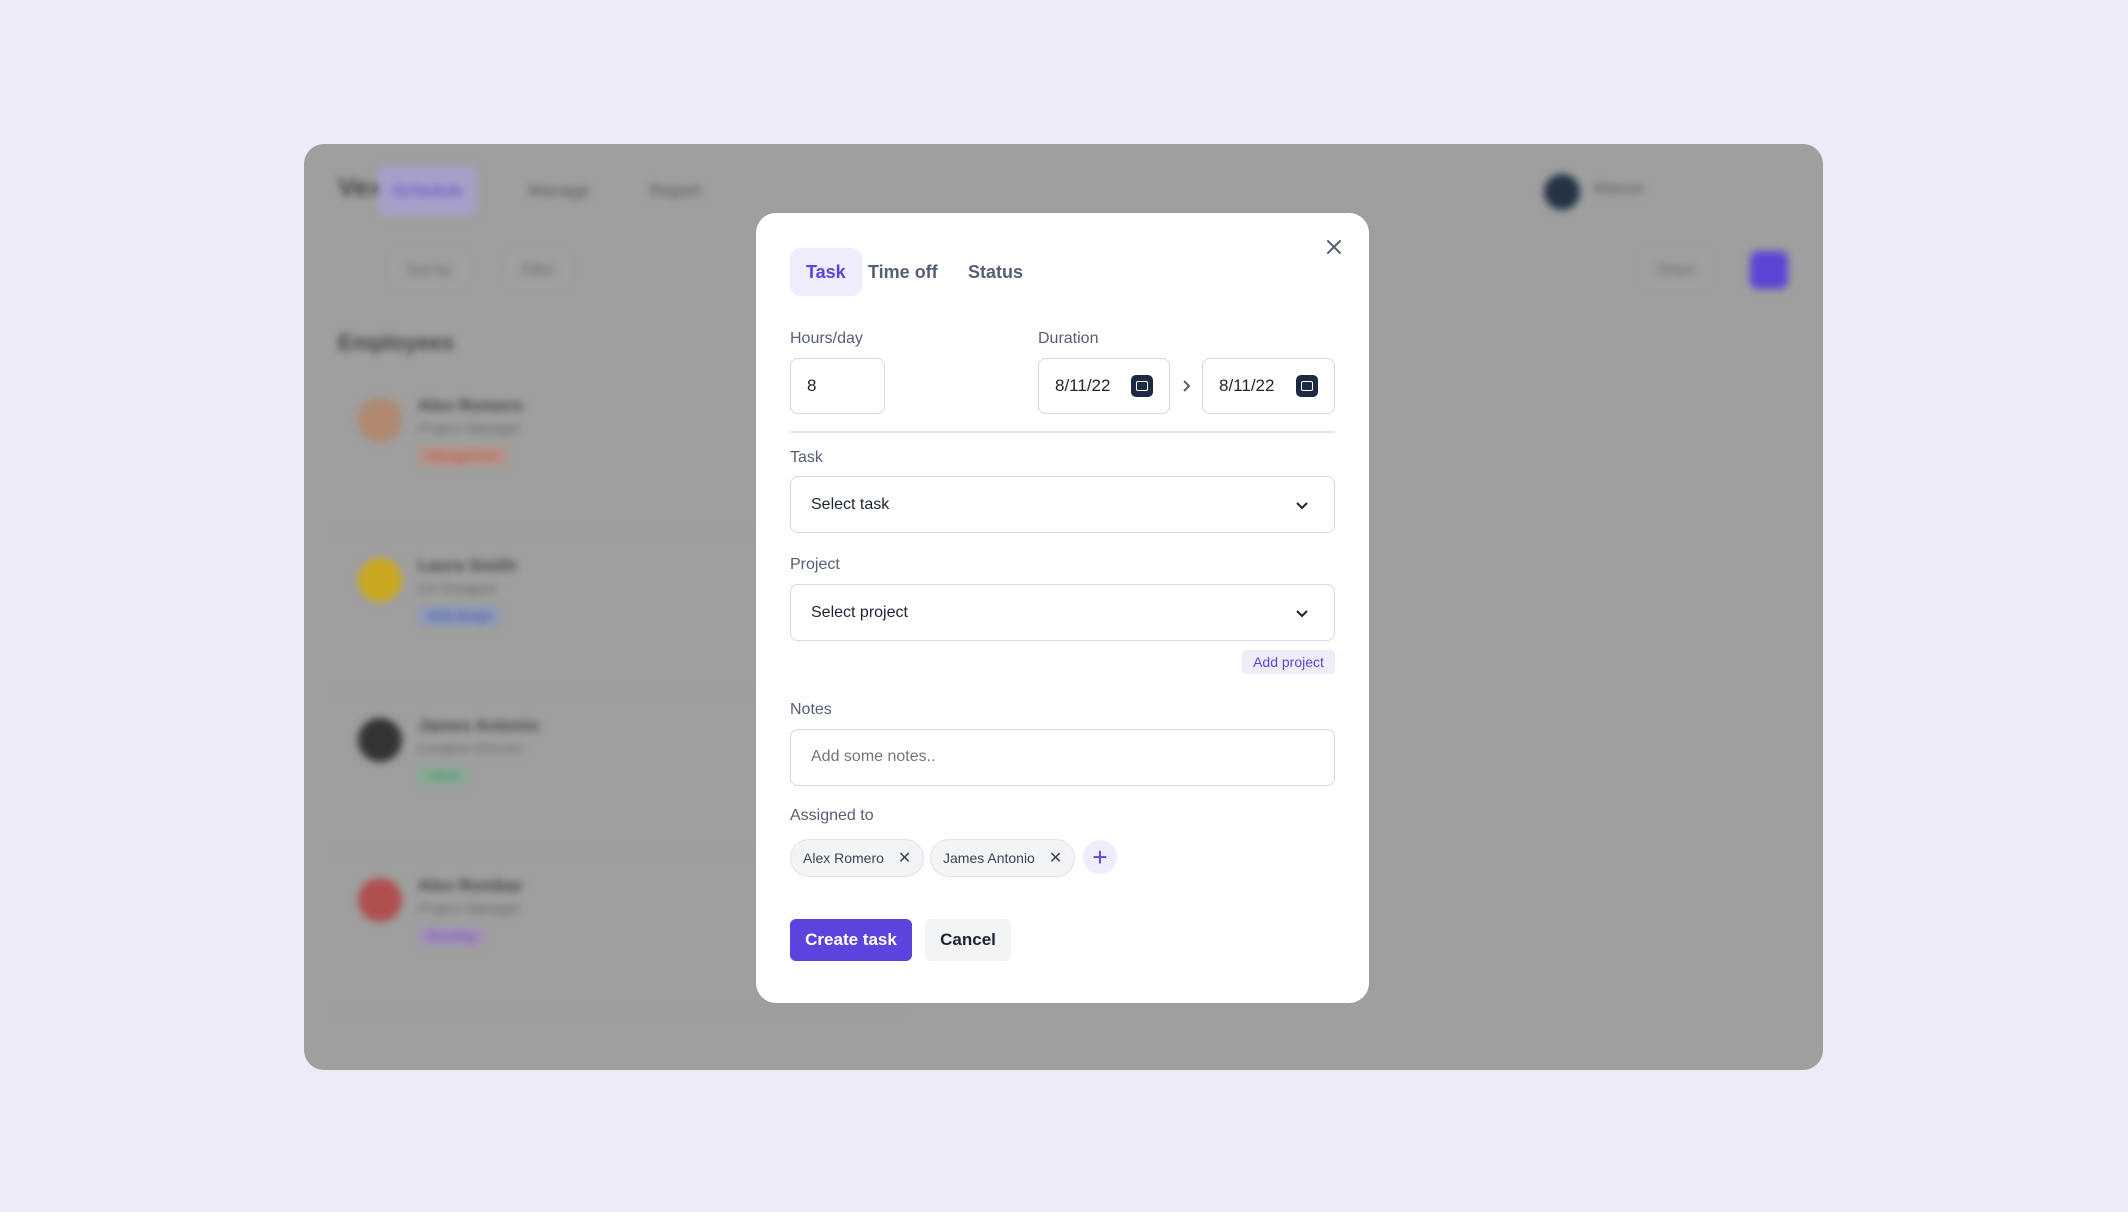  I want to click on create-task-button: Create task, so click(851, 940).